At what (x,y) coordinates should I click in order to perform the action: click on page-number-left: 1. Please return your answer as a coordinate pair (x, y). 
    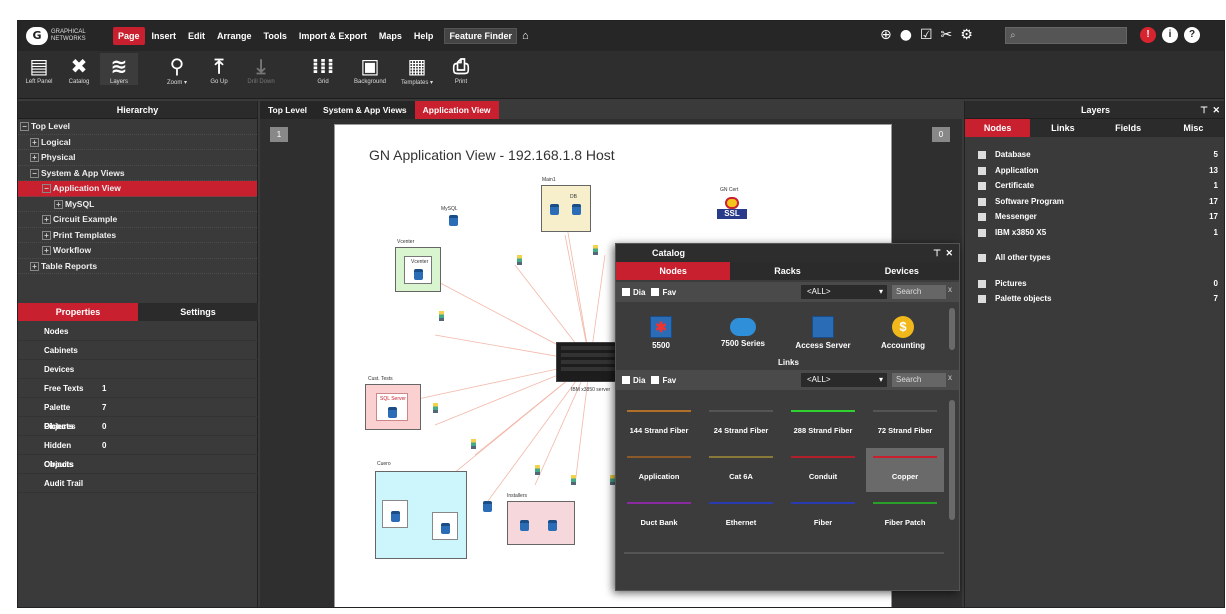
    Looking at the image, I should click on (279, 134).